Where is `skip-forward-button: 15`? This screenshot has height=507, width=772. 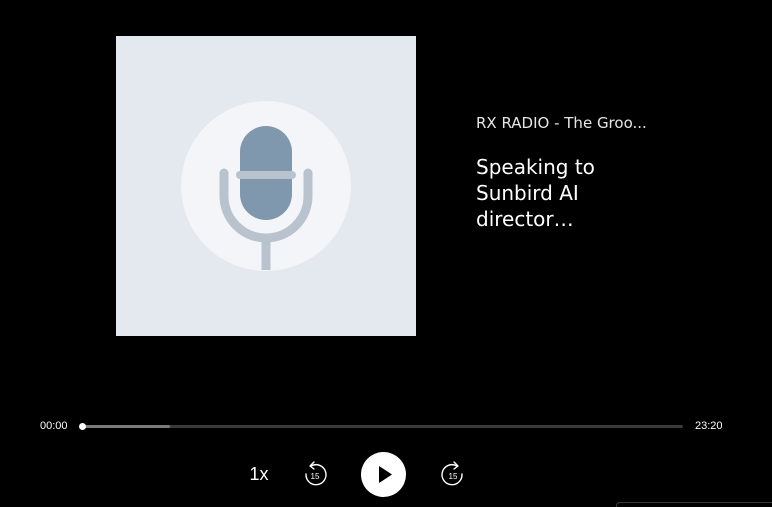 skip-forward-button: 15 is located at coordinates (453, 474).